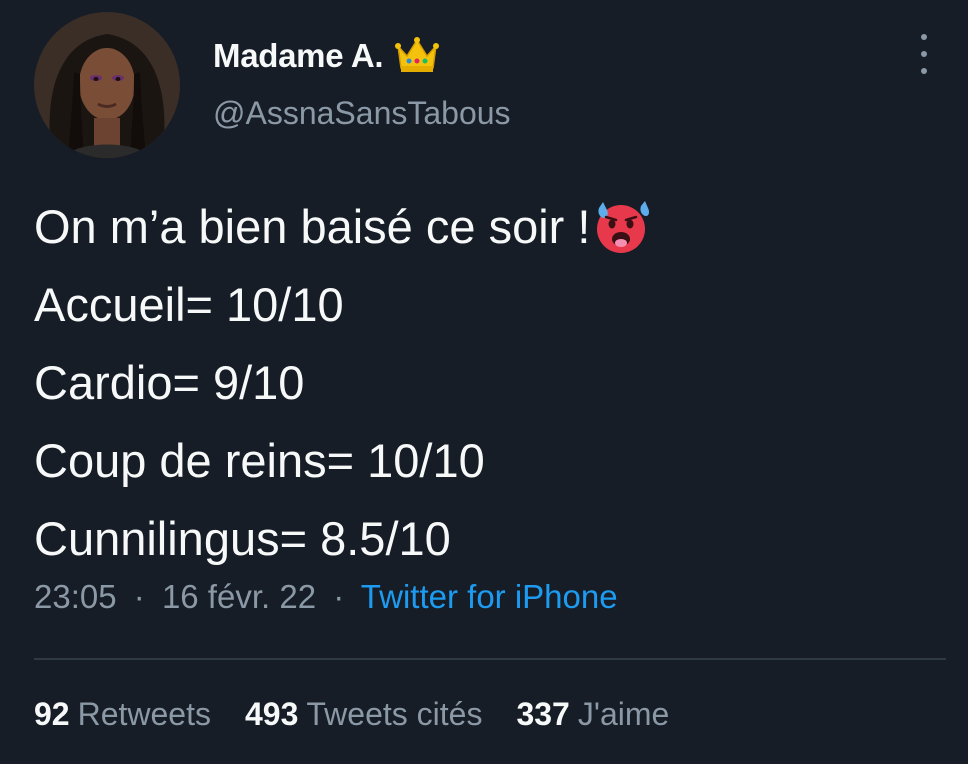 This screenshot has width=968, height=764. Describe the element at coordinates (490, 659) in the screenshot. I see `divider` at that location.